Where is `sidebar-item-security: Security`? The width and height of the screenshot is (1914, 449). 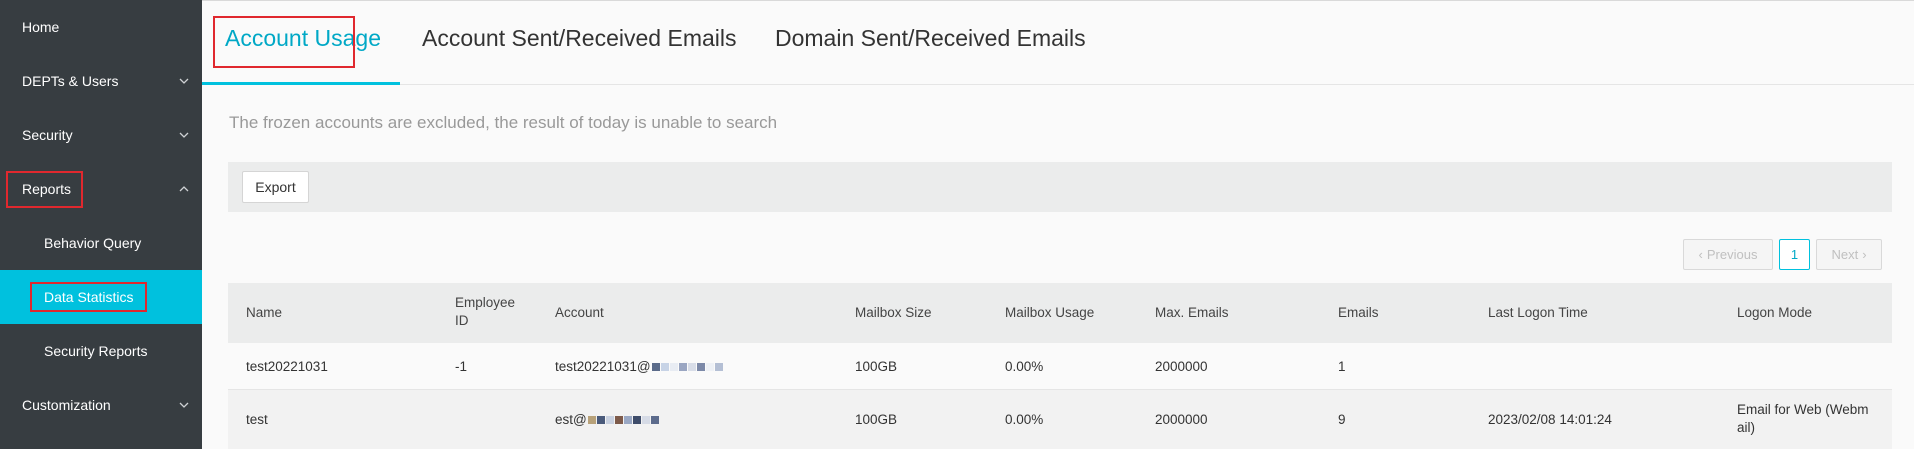 sidebar-item-security: Security is located at coordinates (101, 135).